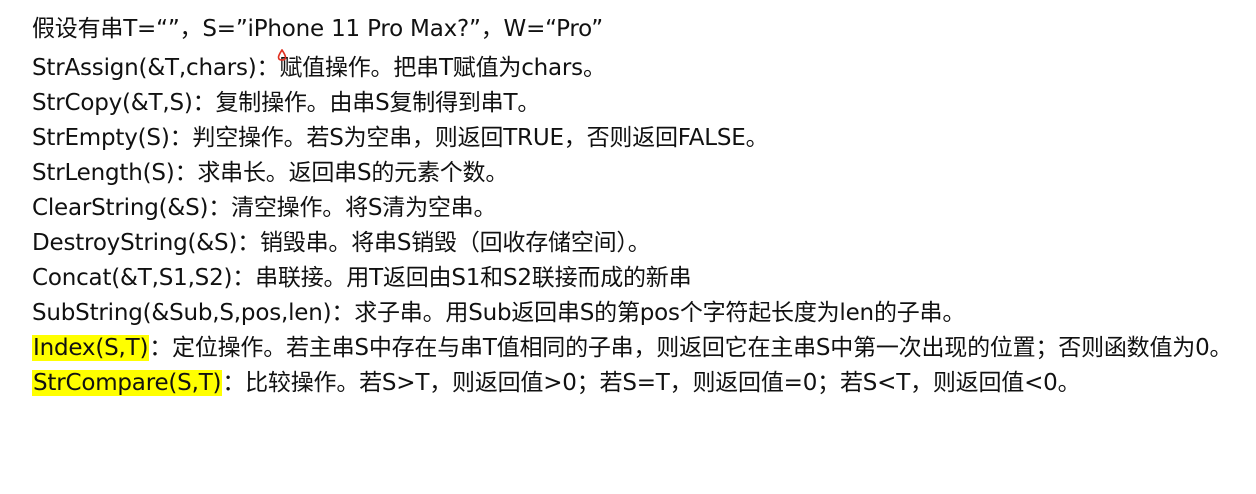 The image size is (1256, 494). I want to click on func-desc: ：判空操作。若S为空串，则返回TRUE，否则返回FALSE。, so click(469, 138).